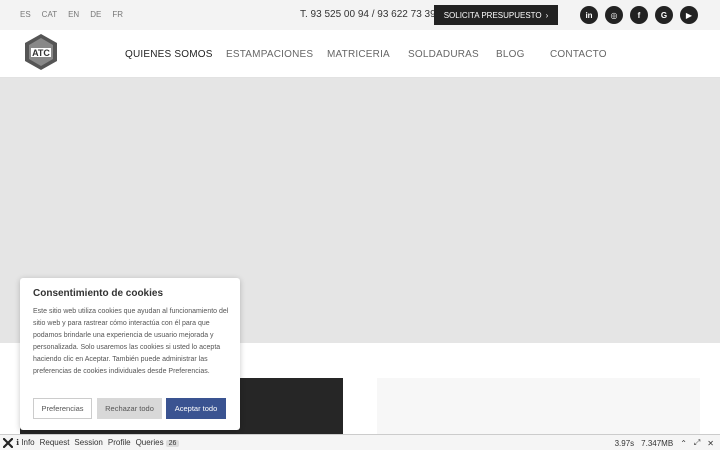 The height and width of the screenshot is (450, 720). Describe the element at coordinates (49, 14) in the screenshot. I see `lang-cat: CAT` at that location.